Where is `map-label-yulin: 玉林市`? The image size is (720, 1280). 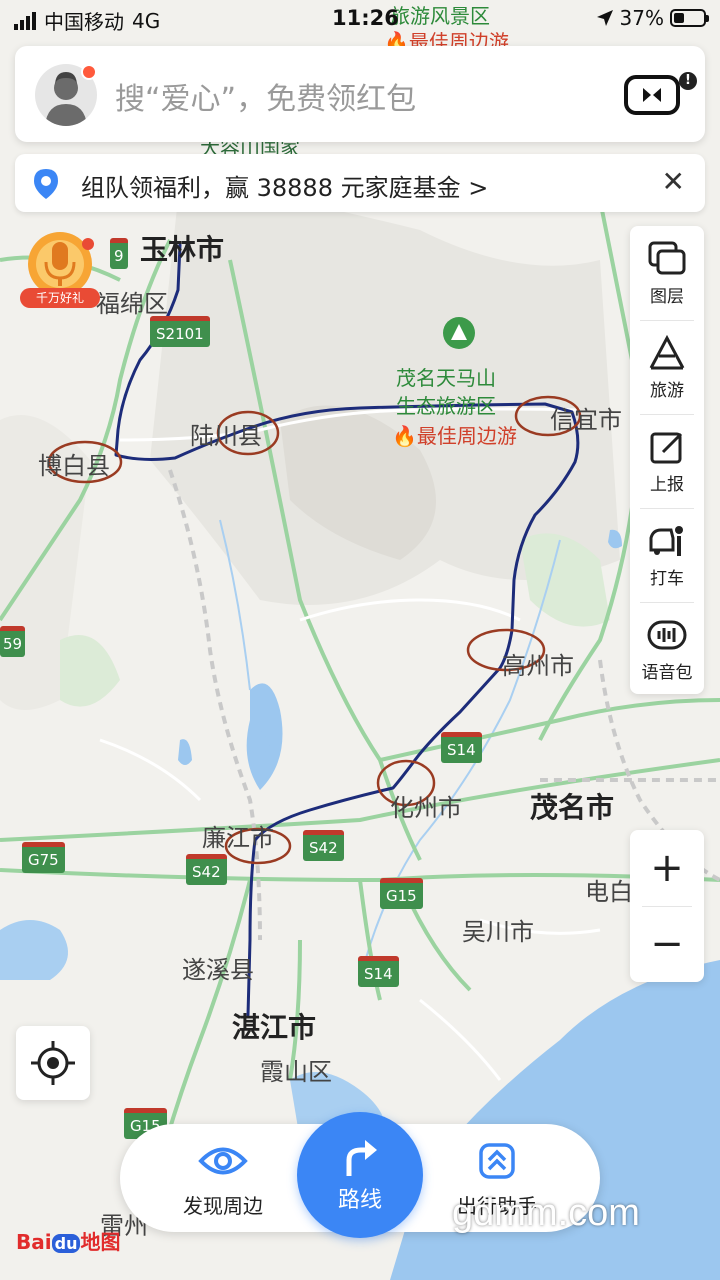 map-label-yulin: 玉林市 is located at coordinates (182, 248).